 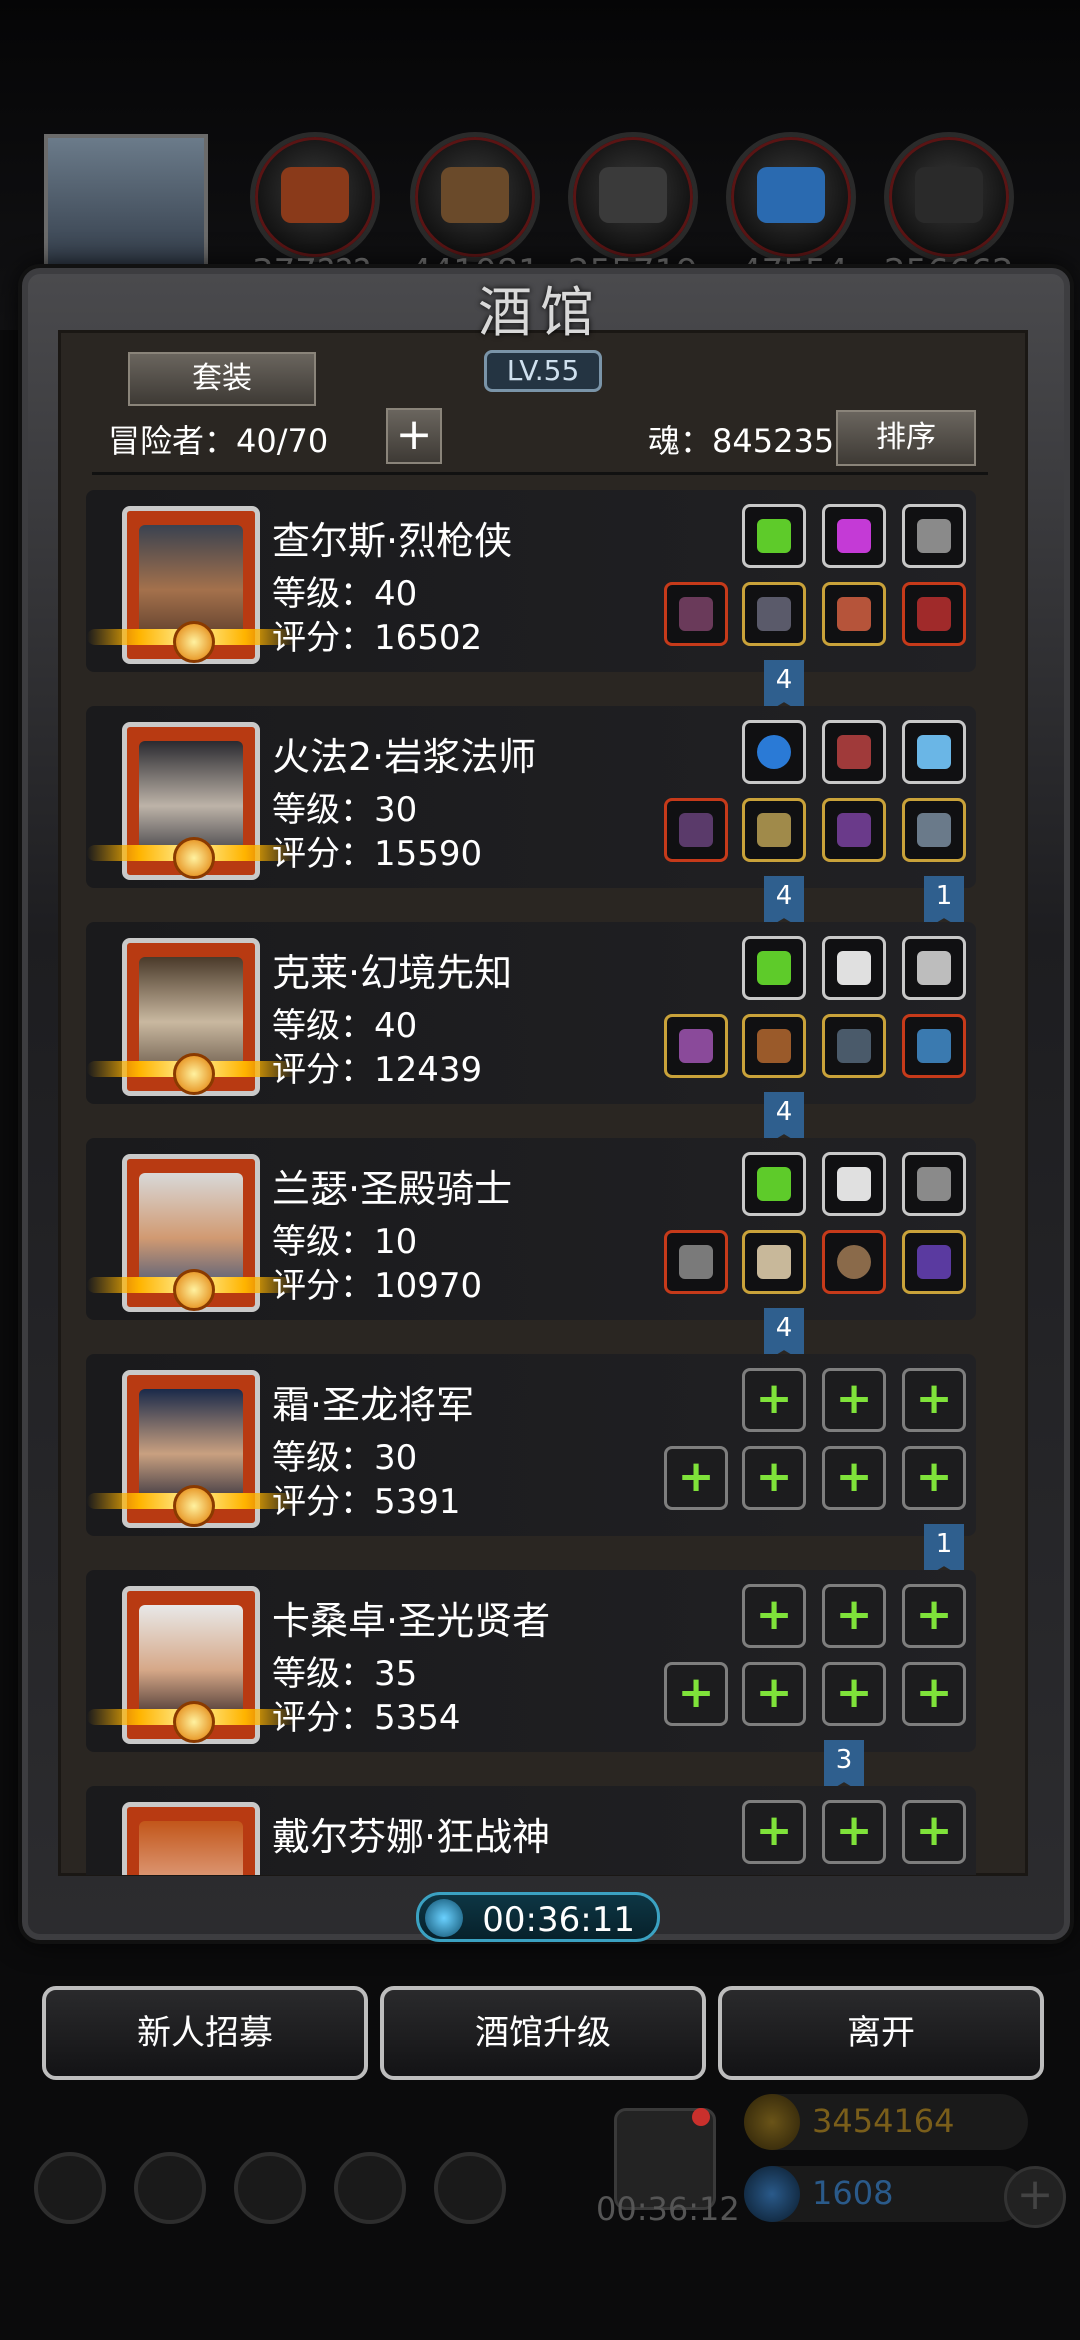 I want to click on hero-level: 等级：35, so click(x=345, y=1674).